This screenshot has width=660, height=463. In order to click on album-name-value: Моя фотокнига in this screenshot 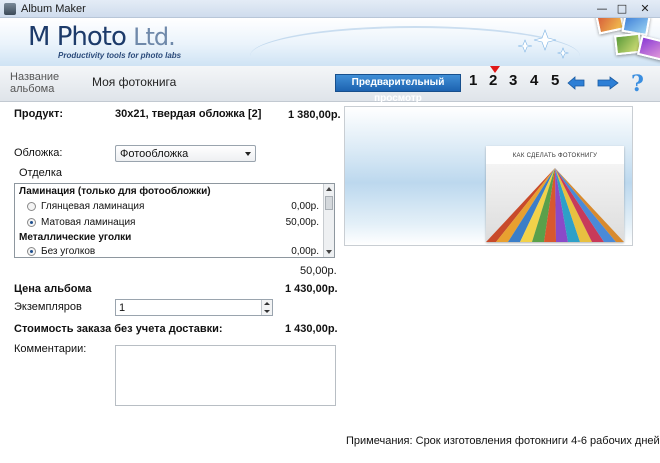, I will do `click(134, 82)`.